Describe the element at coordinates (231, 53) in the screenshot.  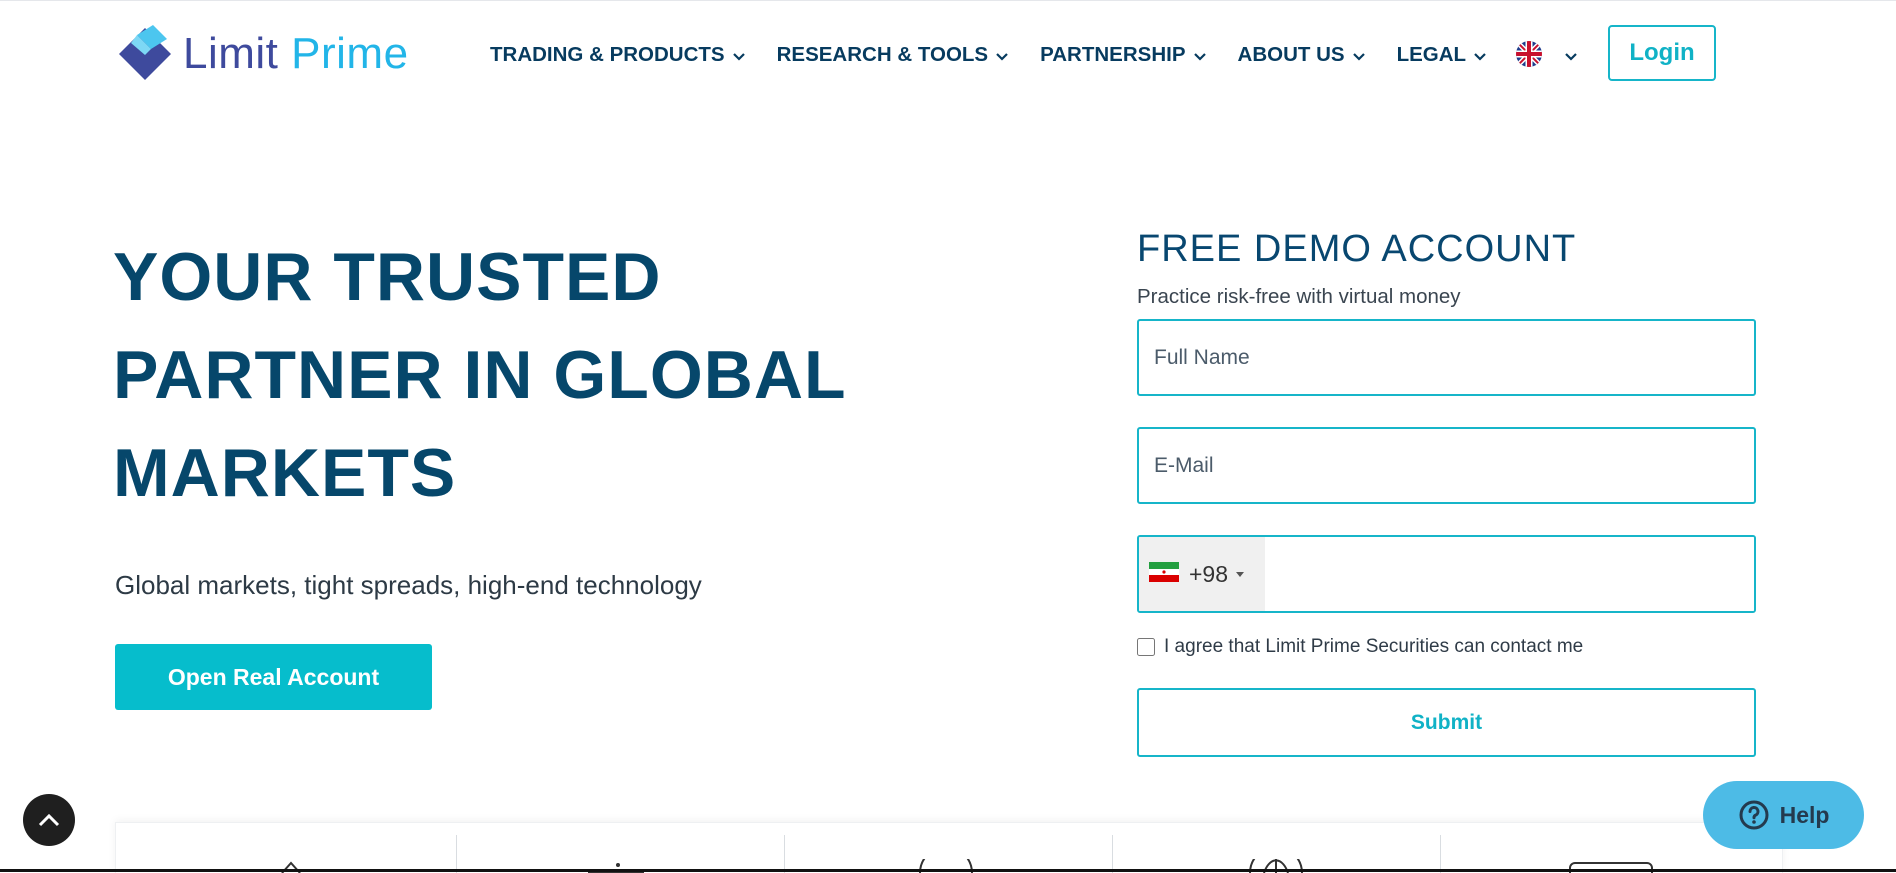
I see `logo-word-limit: Limit` at that location.